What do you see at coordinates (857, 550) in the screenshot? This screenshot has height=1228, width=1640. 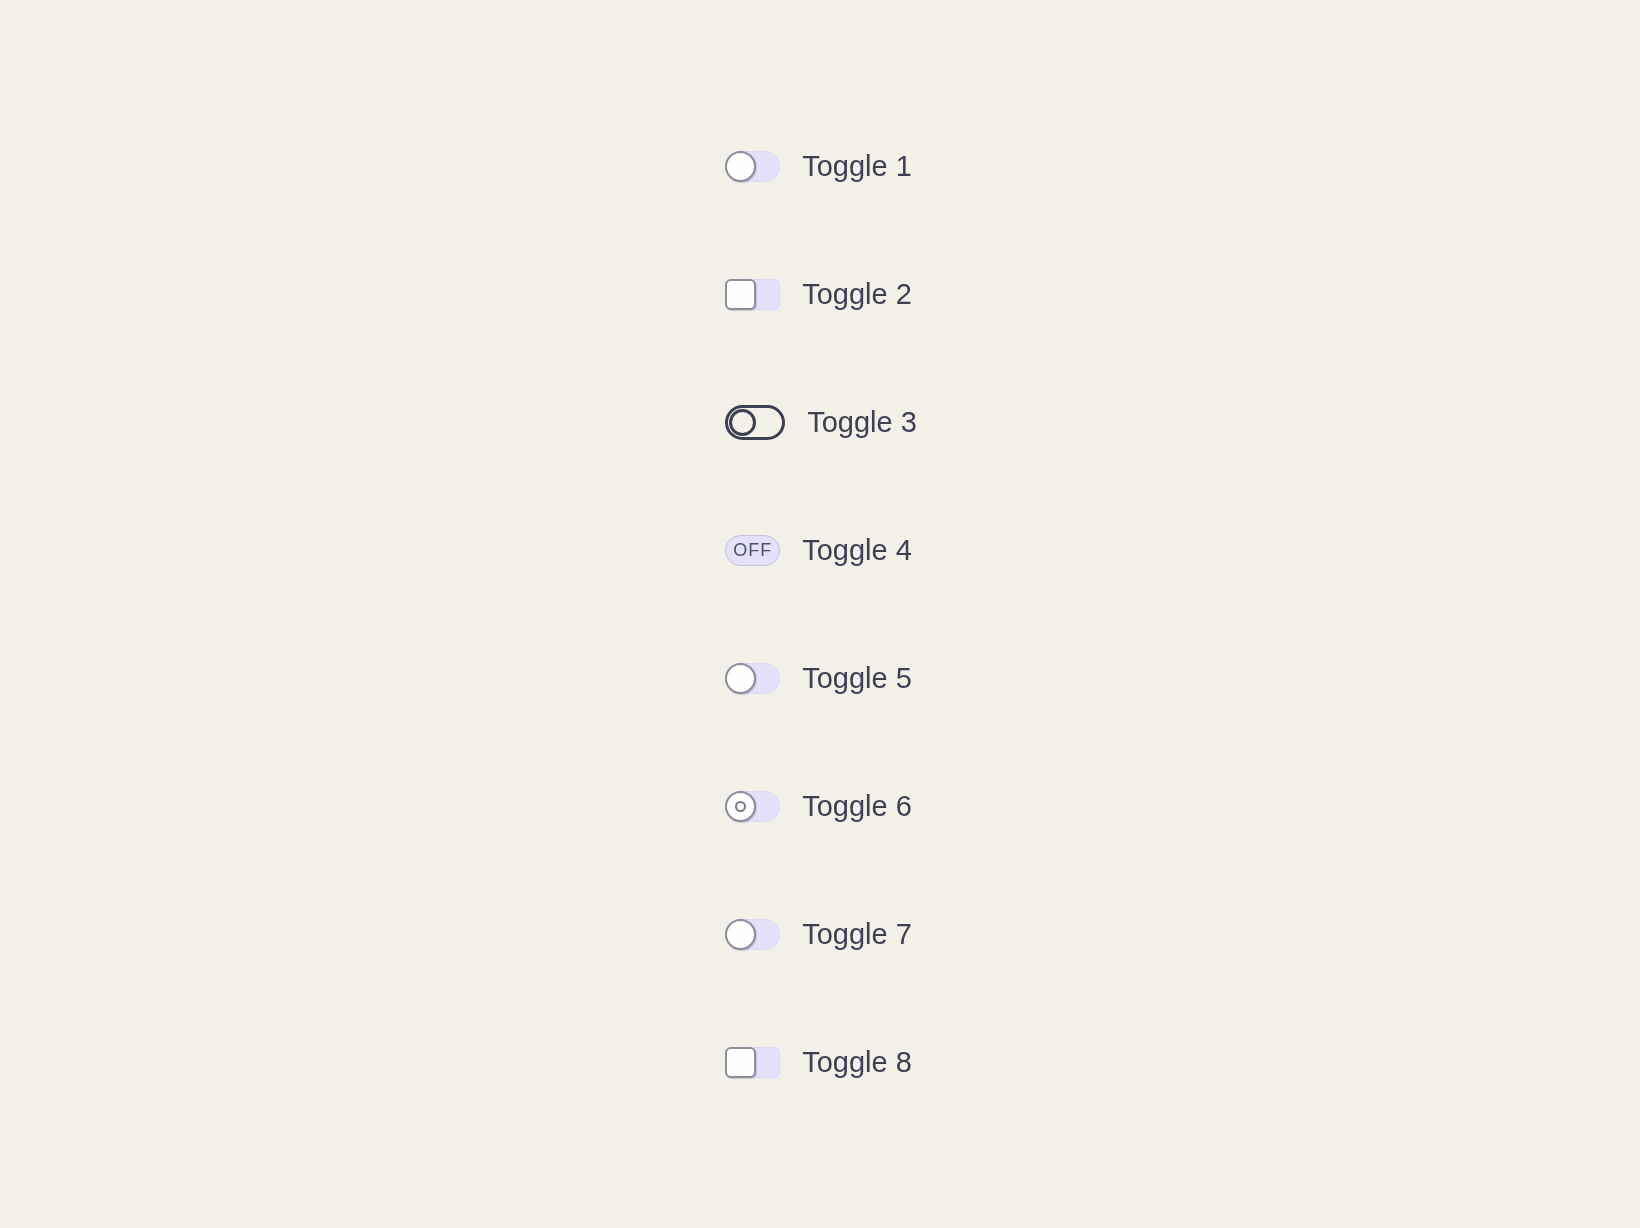 I see `toggle-label: Toggle 4` at bounding box center [857, 550].